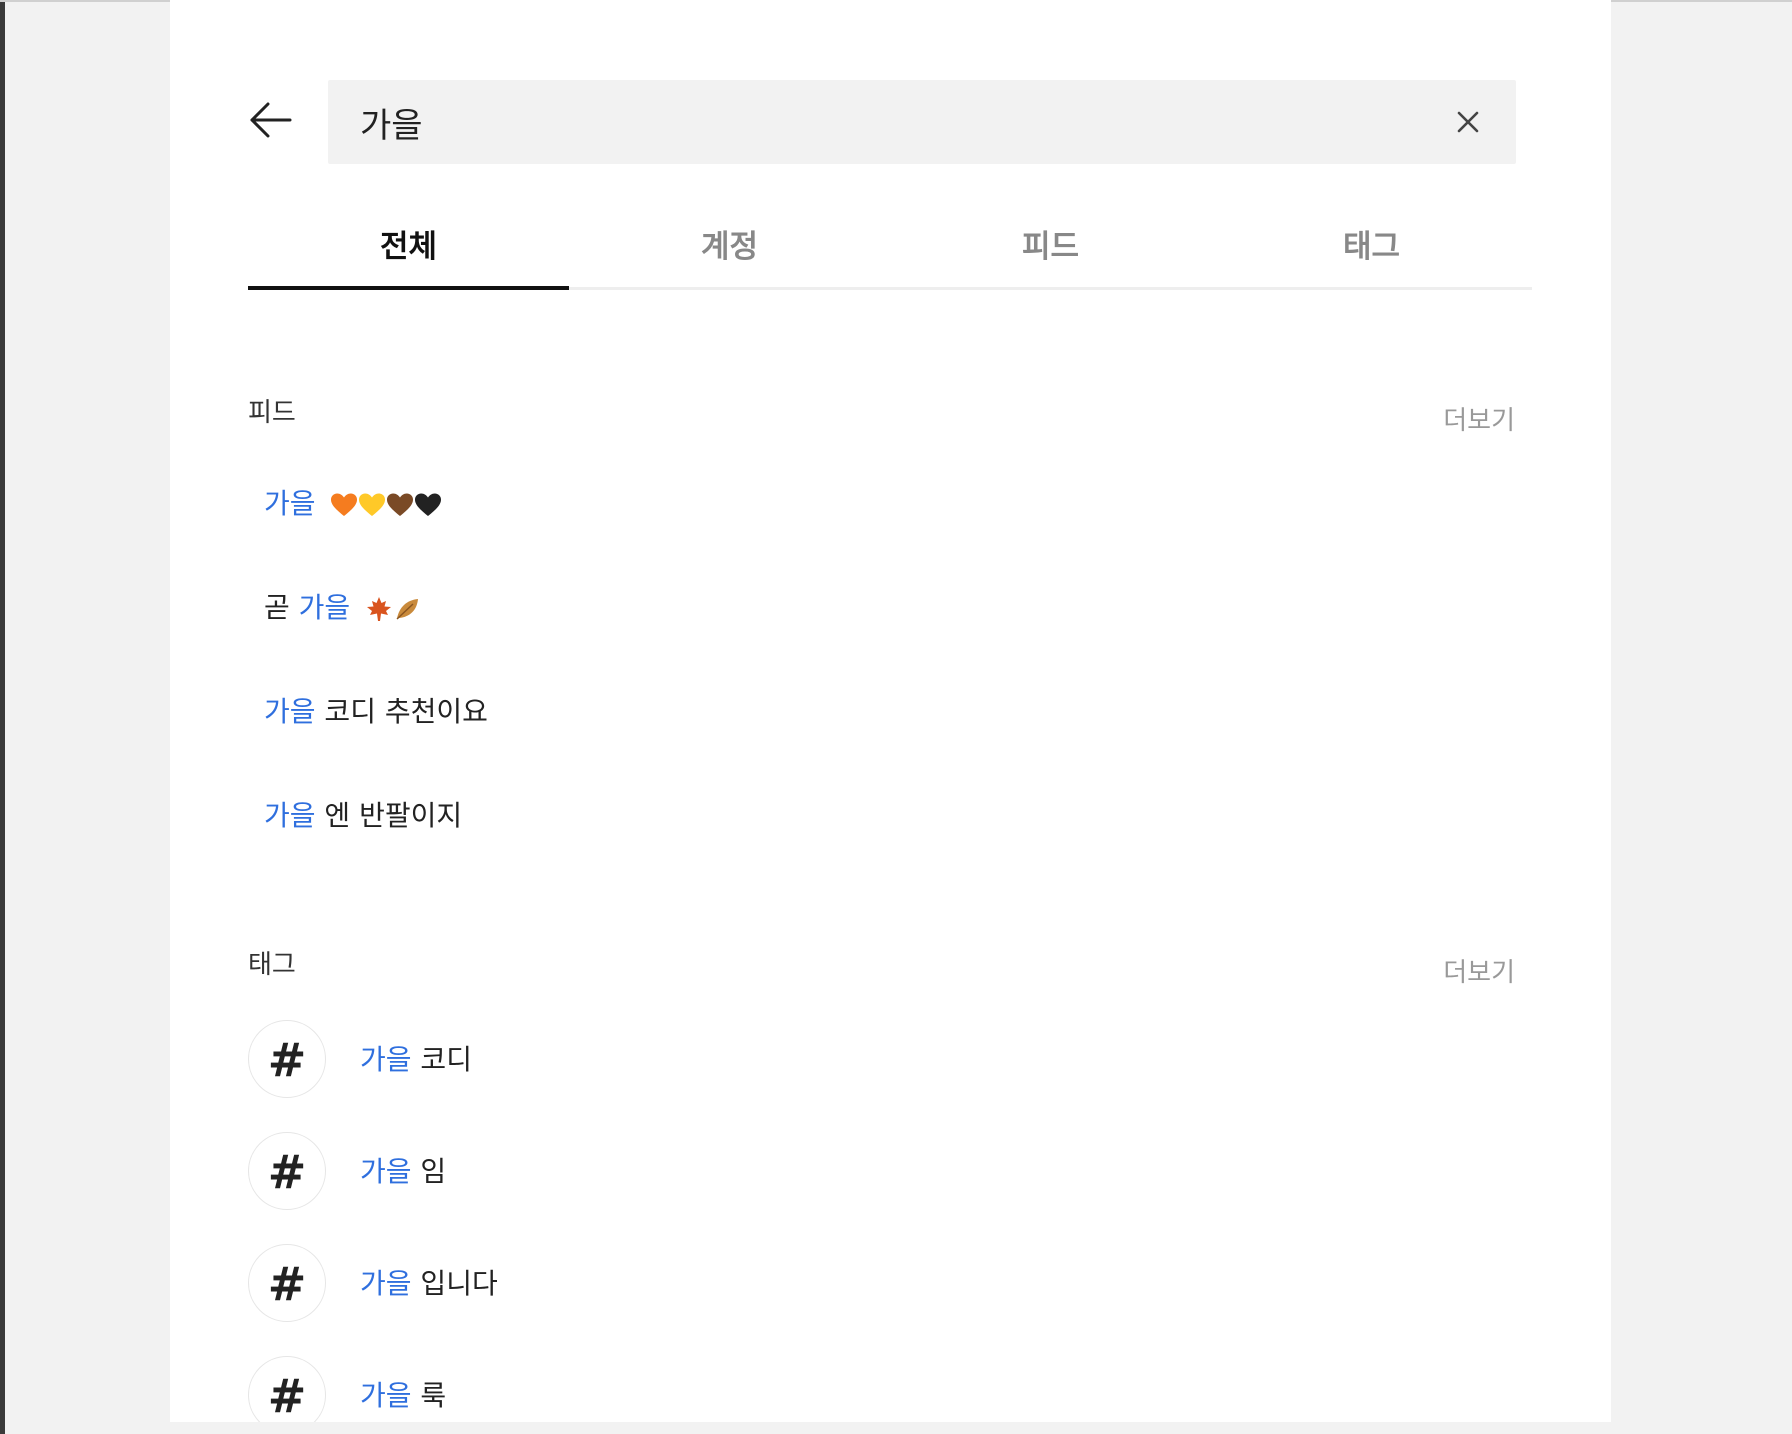 The width and height of the screenshot is (1792, 1434). What do you see at coordinates (429, 1395) in the screenshot?
I see `tag-item-text: 룩` at bounding box center [429, 1395].